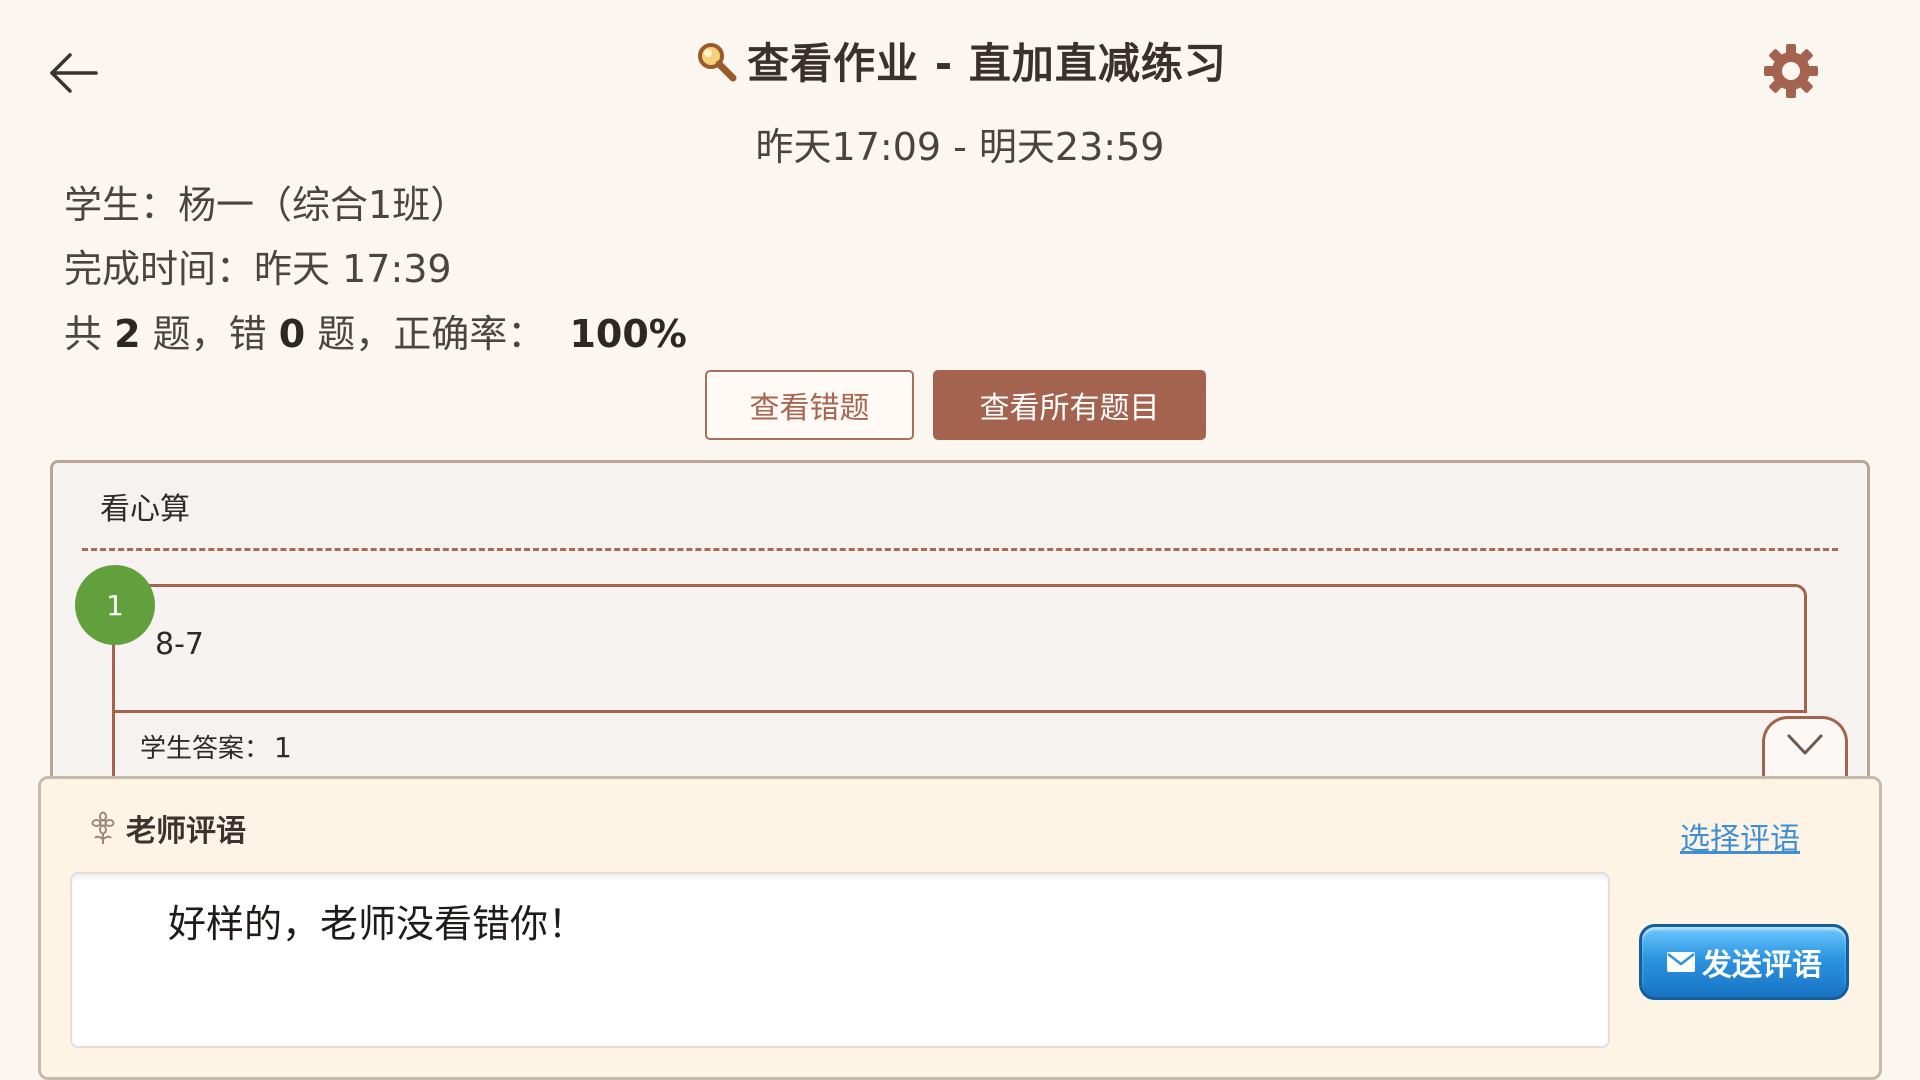 Image resolution: width=1920 pixels, height=1080 pixels. What do you see at coordinates (115, 605) in the screenshot?
I see `question-number-badge: 1` at bounding box center [115, 605].